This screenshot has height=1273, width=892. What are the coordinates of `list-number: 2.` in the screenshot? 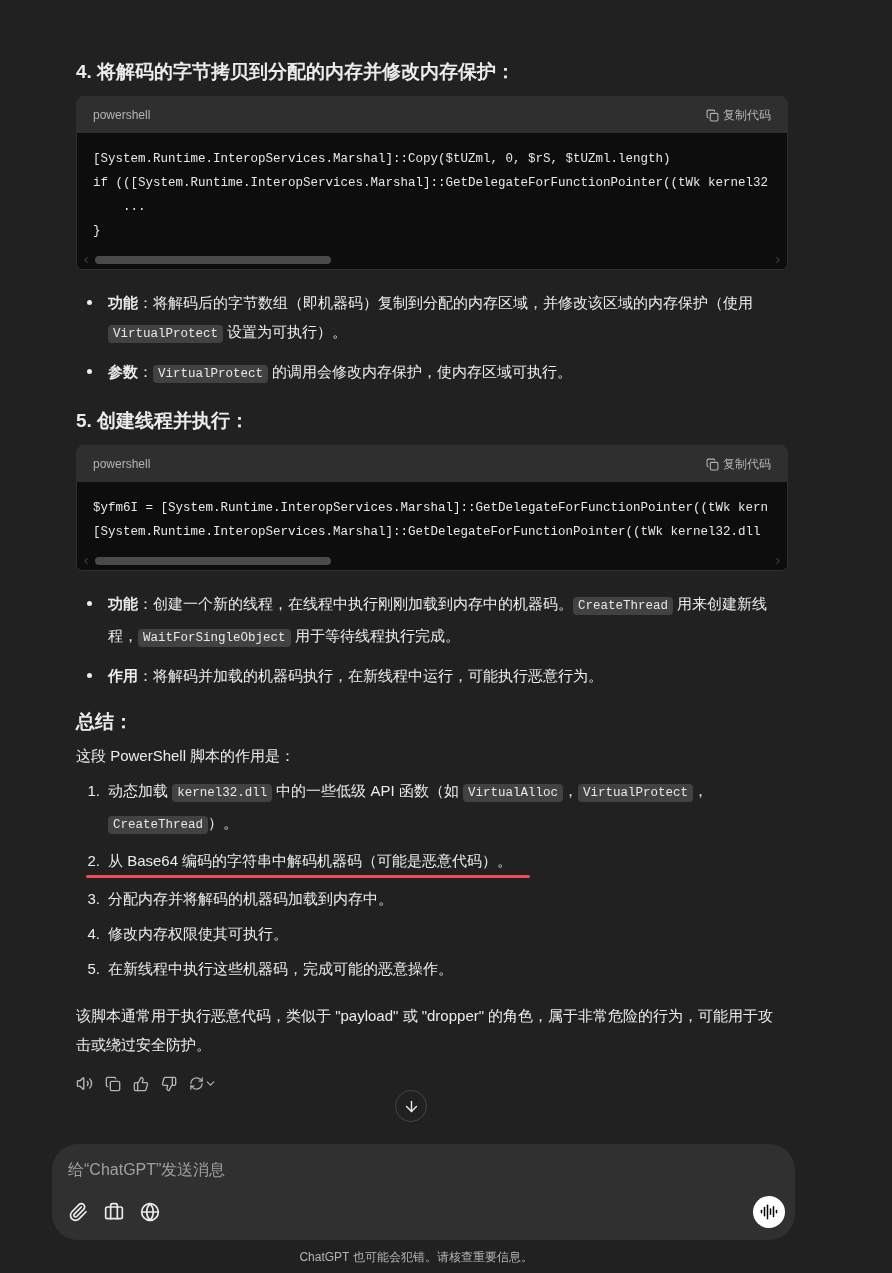 It's located at (93, 861).